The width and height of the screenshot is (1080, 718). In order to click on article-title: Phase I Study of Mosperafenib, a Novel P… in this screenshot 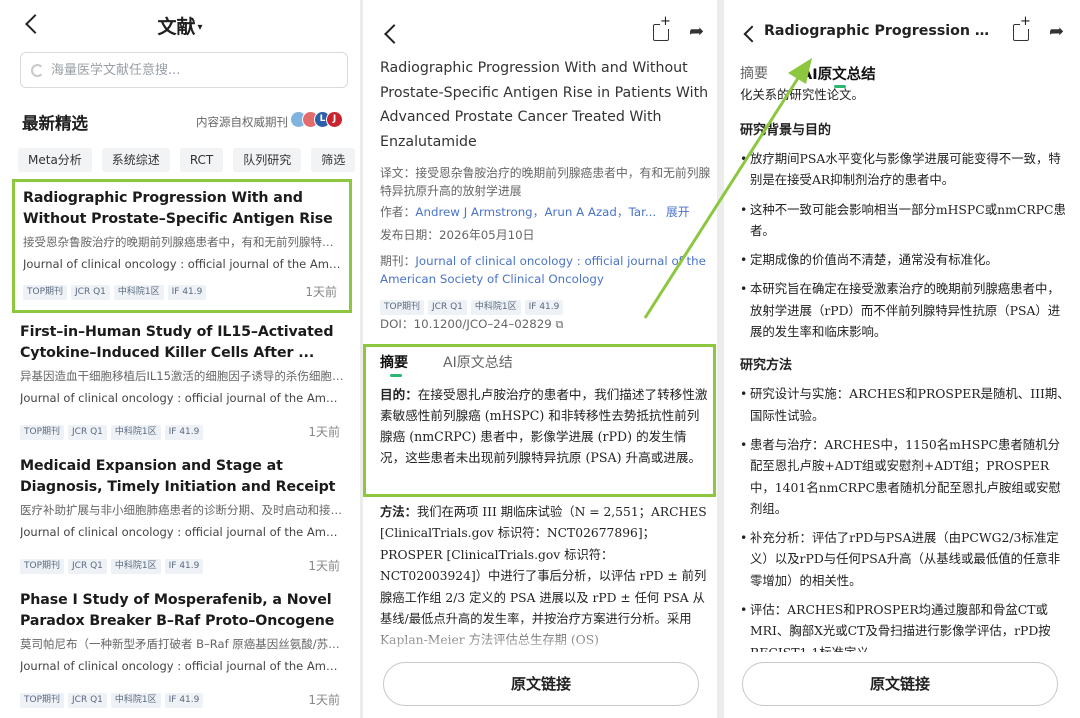, I will do `click(177, 610)`.